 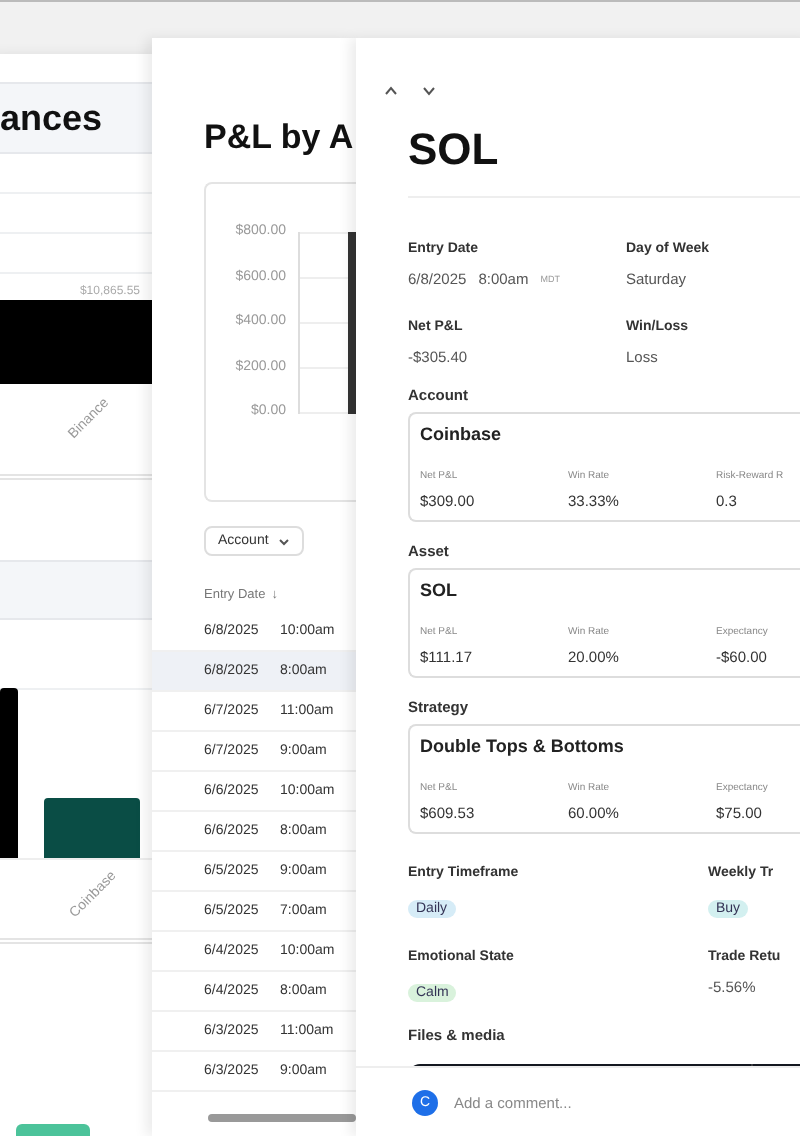 I want to click on chevron-up-icon, so click(x=391, y=91).